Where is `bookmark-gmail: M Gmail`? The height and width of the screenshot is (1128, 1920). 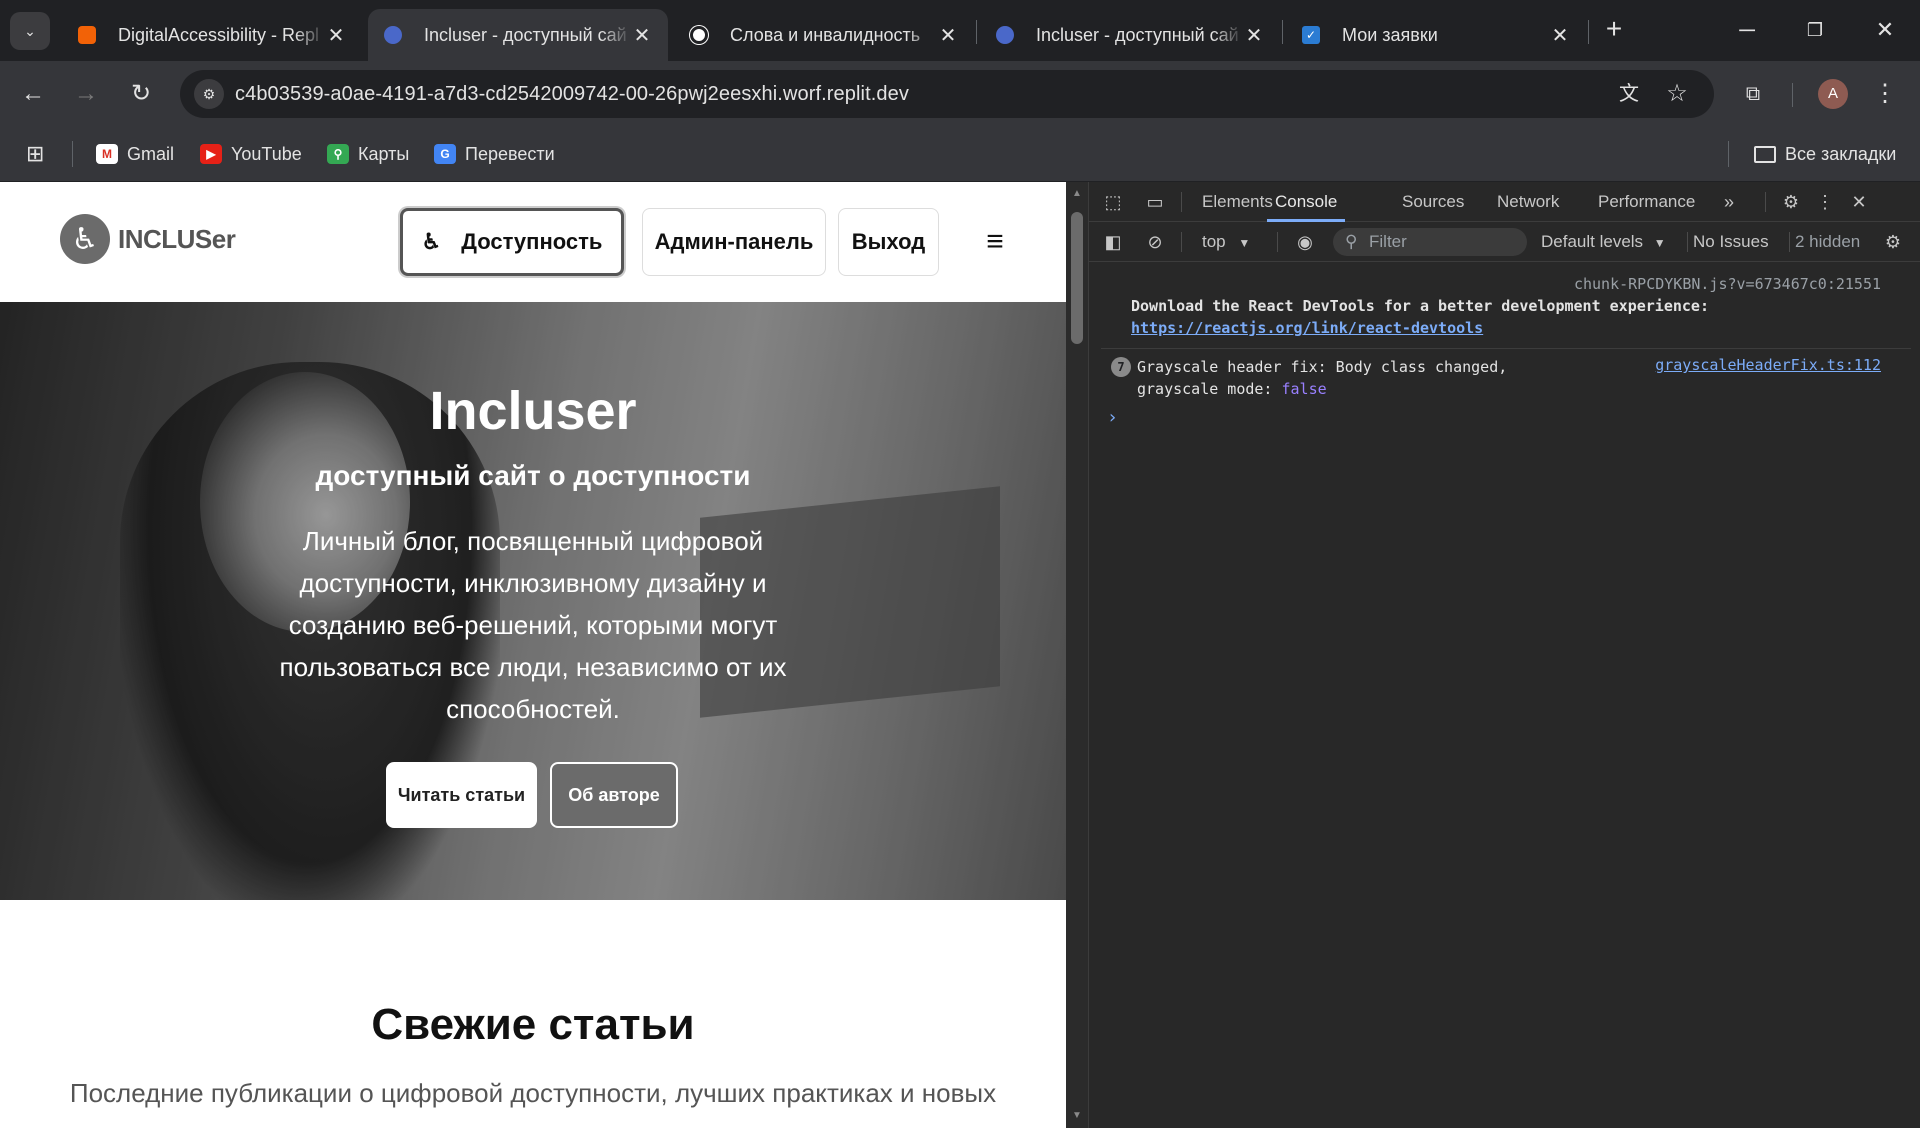
bookmark-gmail: M Gmail is located at coordinates (135, 154).